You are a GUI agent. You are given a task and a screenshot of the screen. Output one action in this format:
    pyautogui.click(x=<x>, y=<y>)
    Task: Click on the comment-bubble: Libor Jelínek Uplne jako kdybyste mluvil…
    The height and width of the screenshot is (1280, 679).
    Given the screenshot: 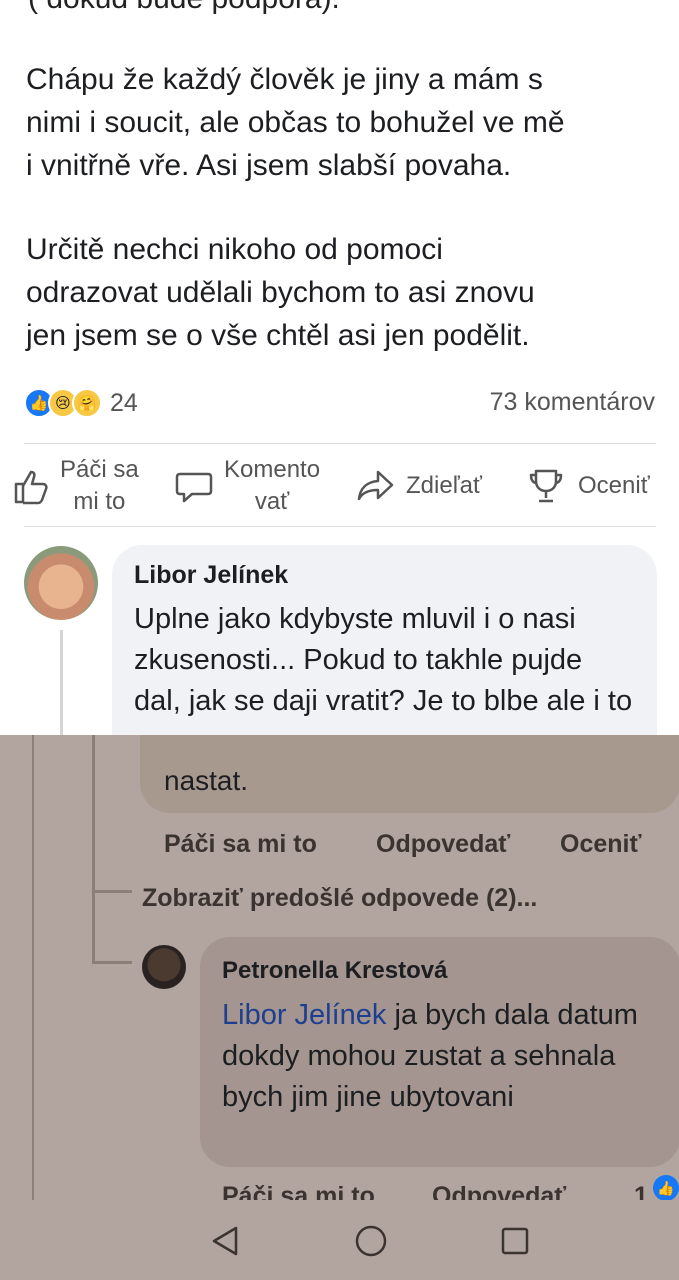 What is the action you would take?
    pyautogui.click(x=384, y=647)
    